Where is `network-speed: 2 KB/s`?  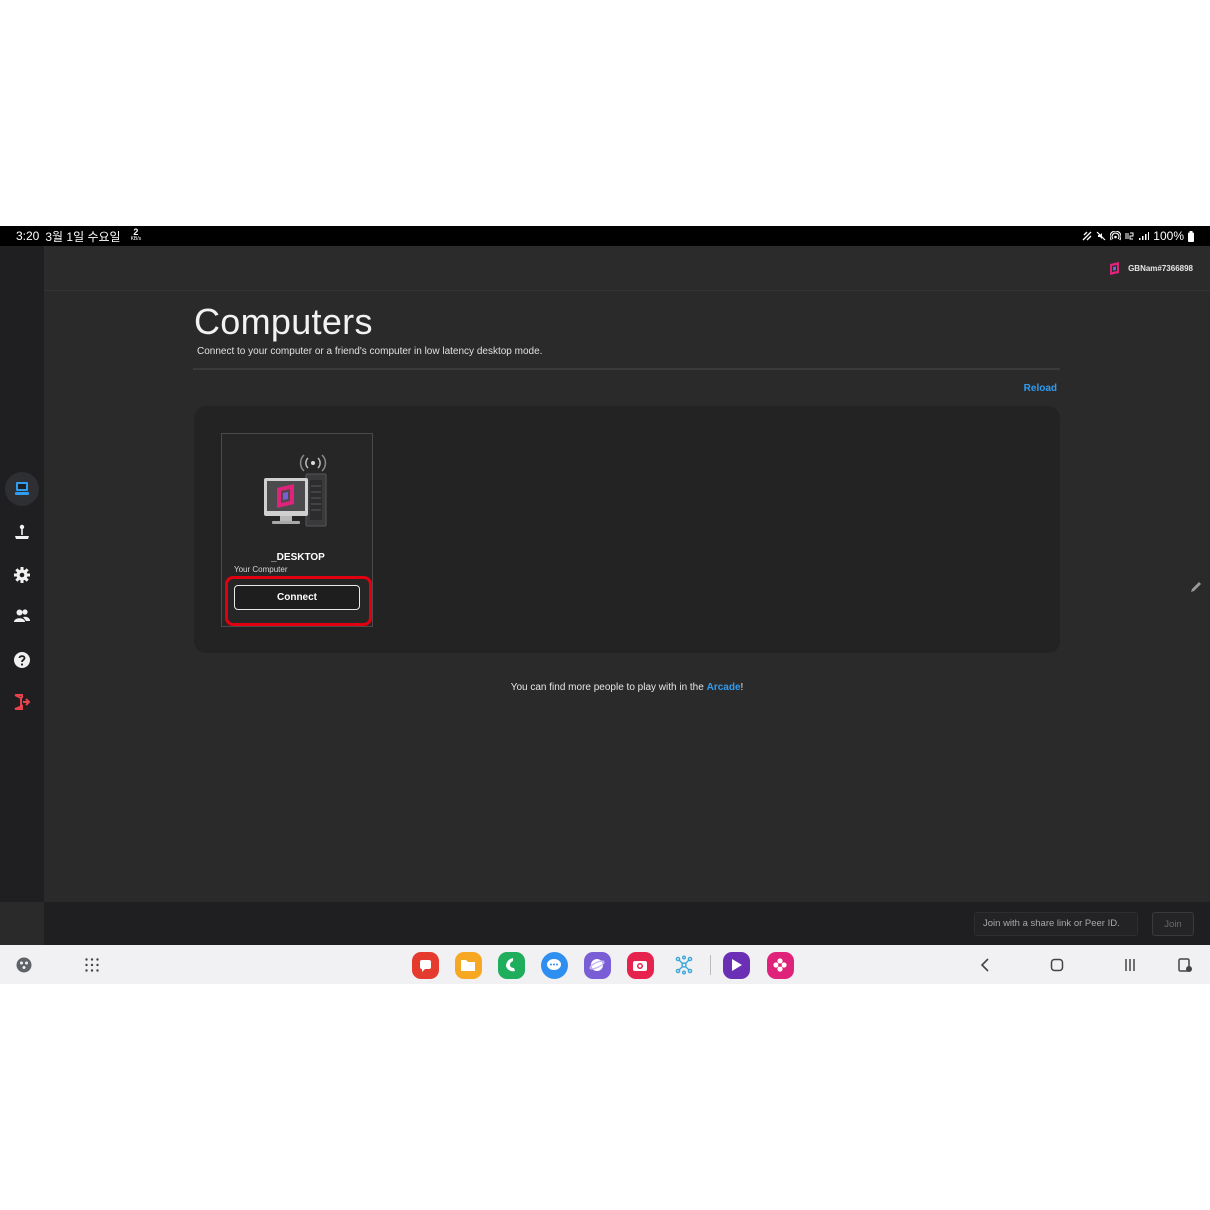
network-speed: 2 KB/s is located at coordinates (136, 235).